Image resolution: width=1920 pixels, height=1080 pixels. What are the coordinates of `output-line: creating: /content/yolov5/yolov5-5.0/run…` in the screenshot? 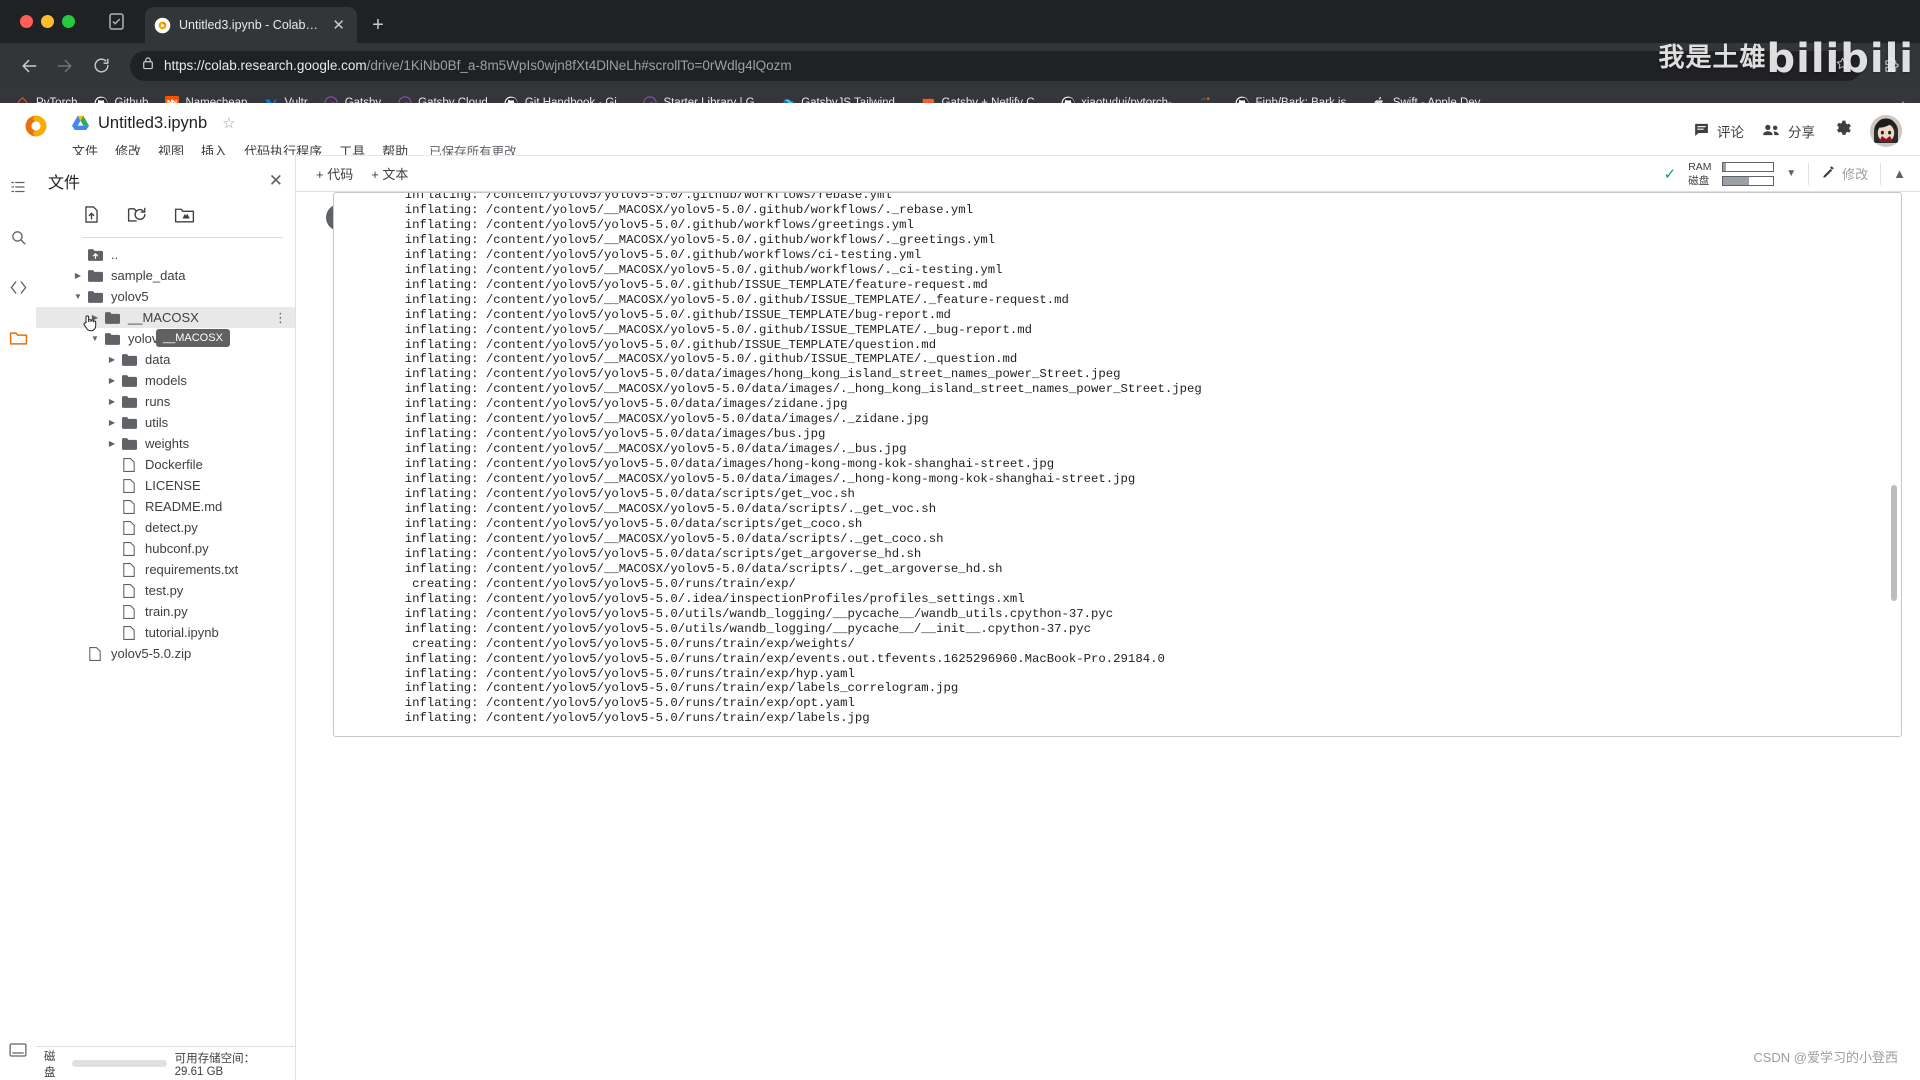 It's located at (593, 583).